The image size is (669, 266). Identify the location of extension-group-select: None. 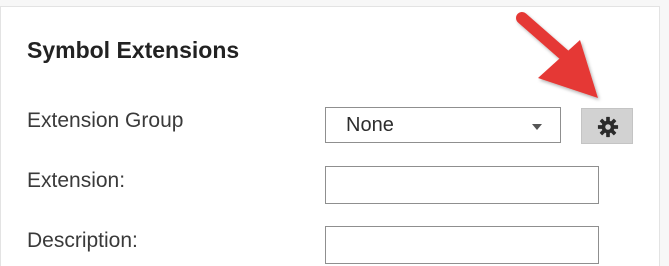
(443, 125).